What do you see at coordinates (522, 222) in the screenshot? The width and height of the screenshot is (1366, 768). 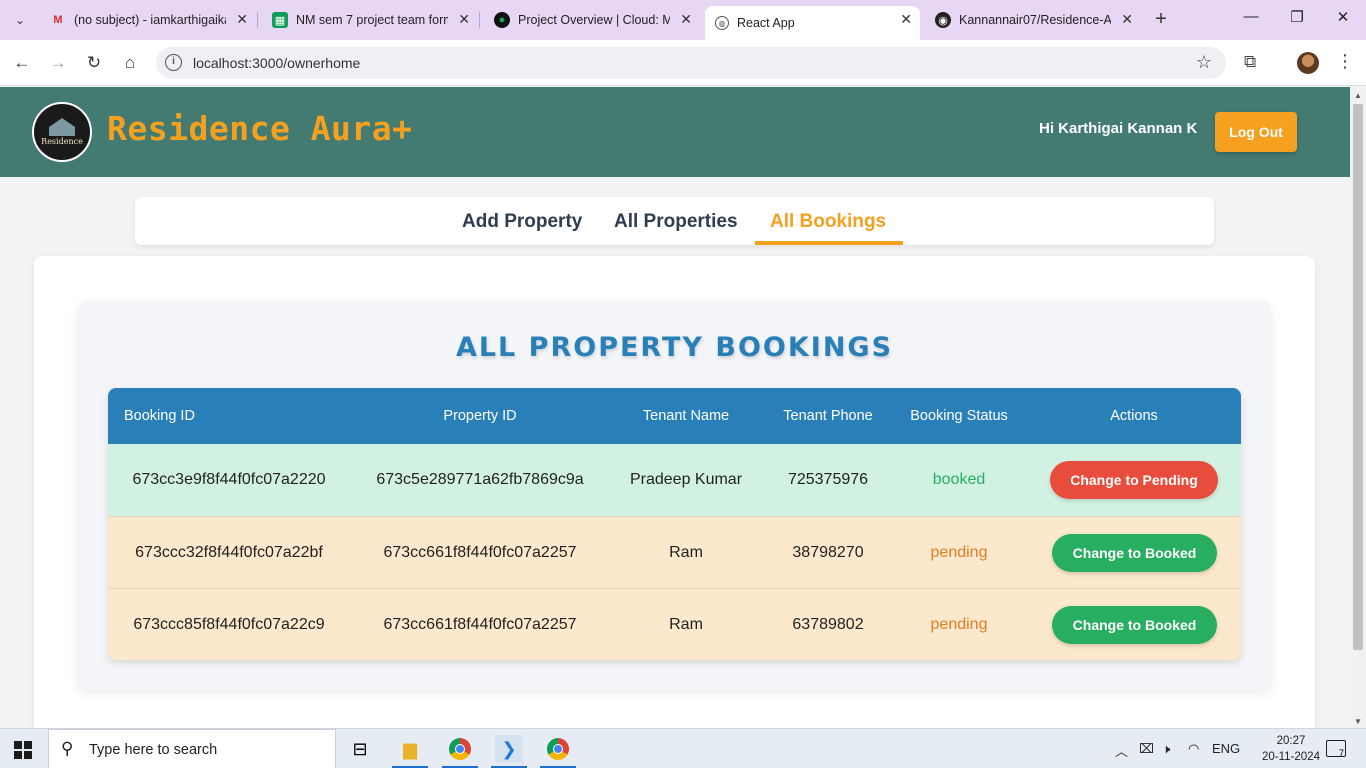 I see `tab-add-property: Add Property` at bounding box center [522, 222].